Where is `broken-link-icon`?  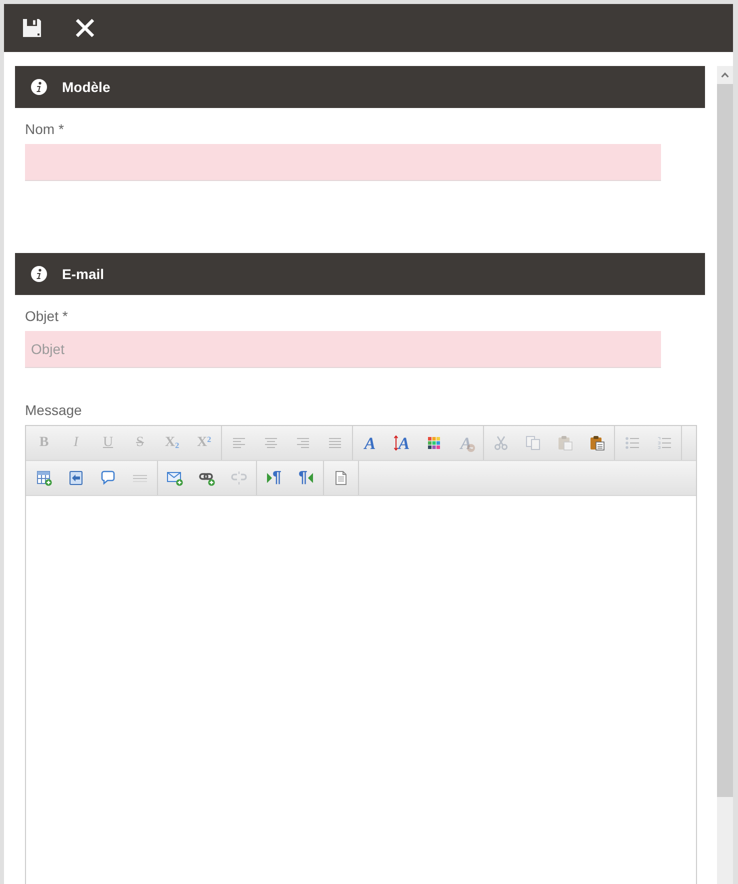
broken-link-icon is located at coordinates (239, 478).